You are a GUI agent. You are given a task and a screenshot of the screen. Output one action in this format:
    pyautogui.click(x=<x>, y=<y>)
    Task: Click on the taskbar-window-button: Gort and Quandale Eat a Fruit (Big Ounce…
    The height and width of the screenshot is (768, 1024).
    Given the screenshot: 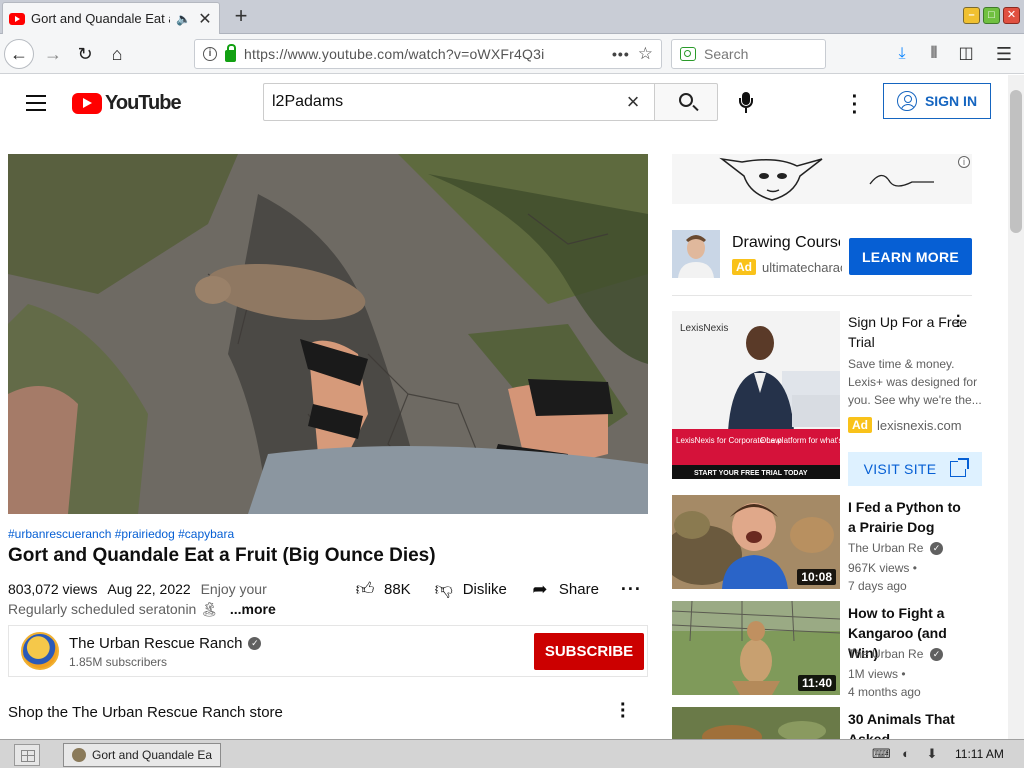 What is the action you would take?
    pyautogui.click(x=142, y=755)
    